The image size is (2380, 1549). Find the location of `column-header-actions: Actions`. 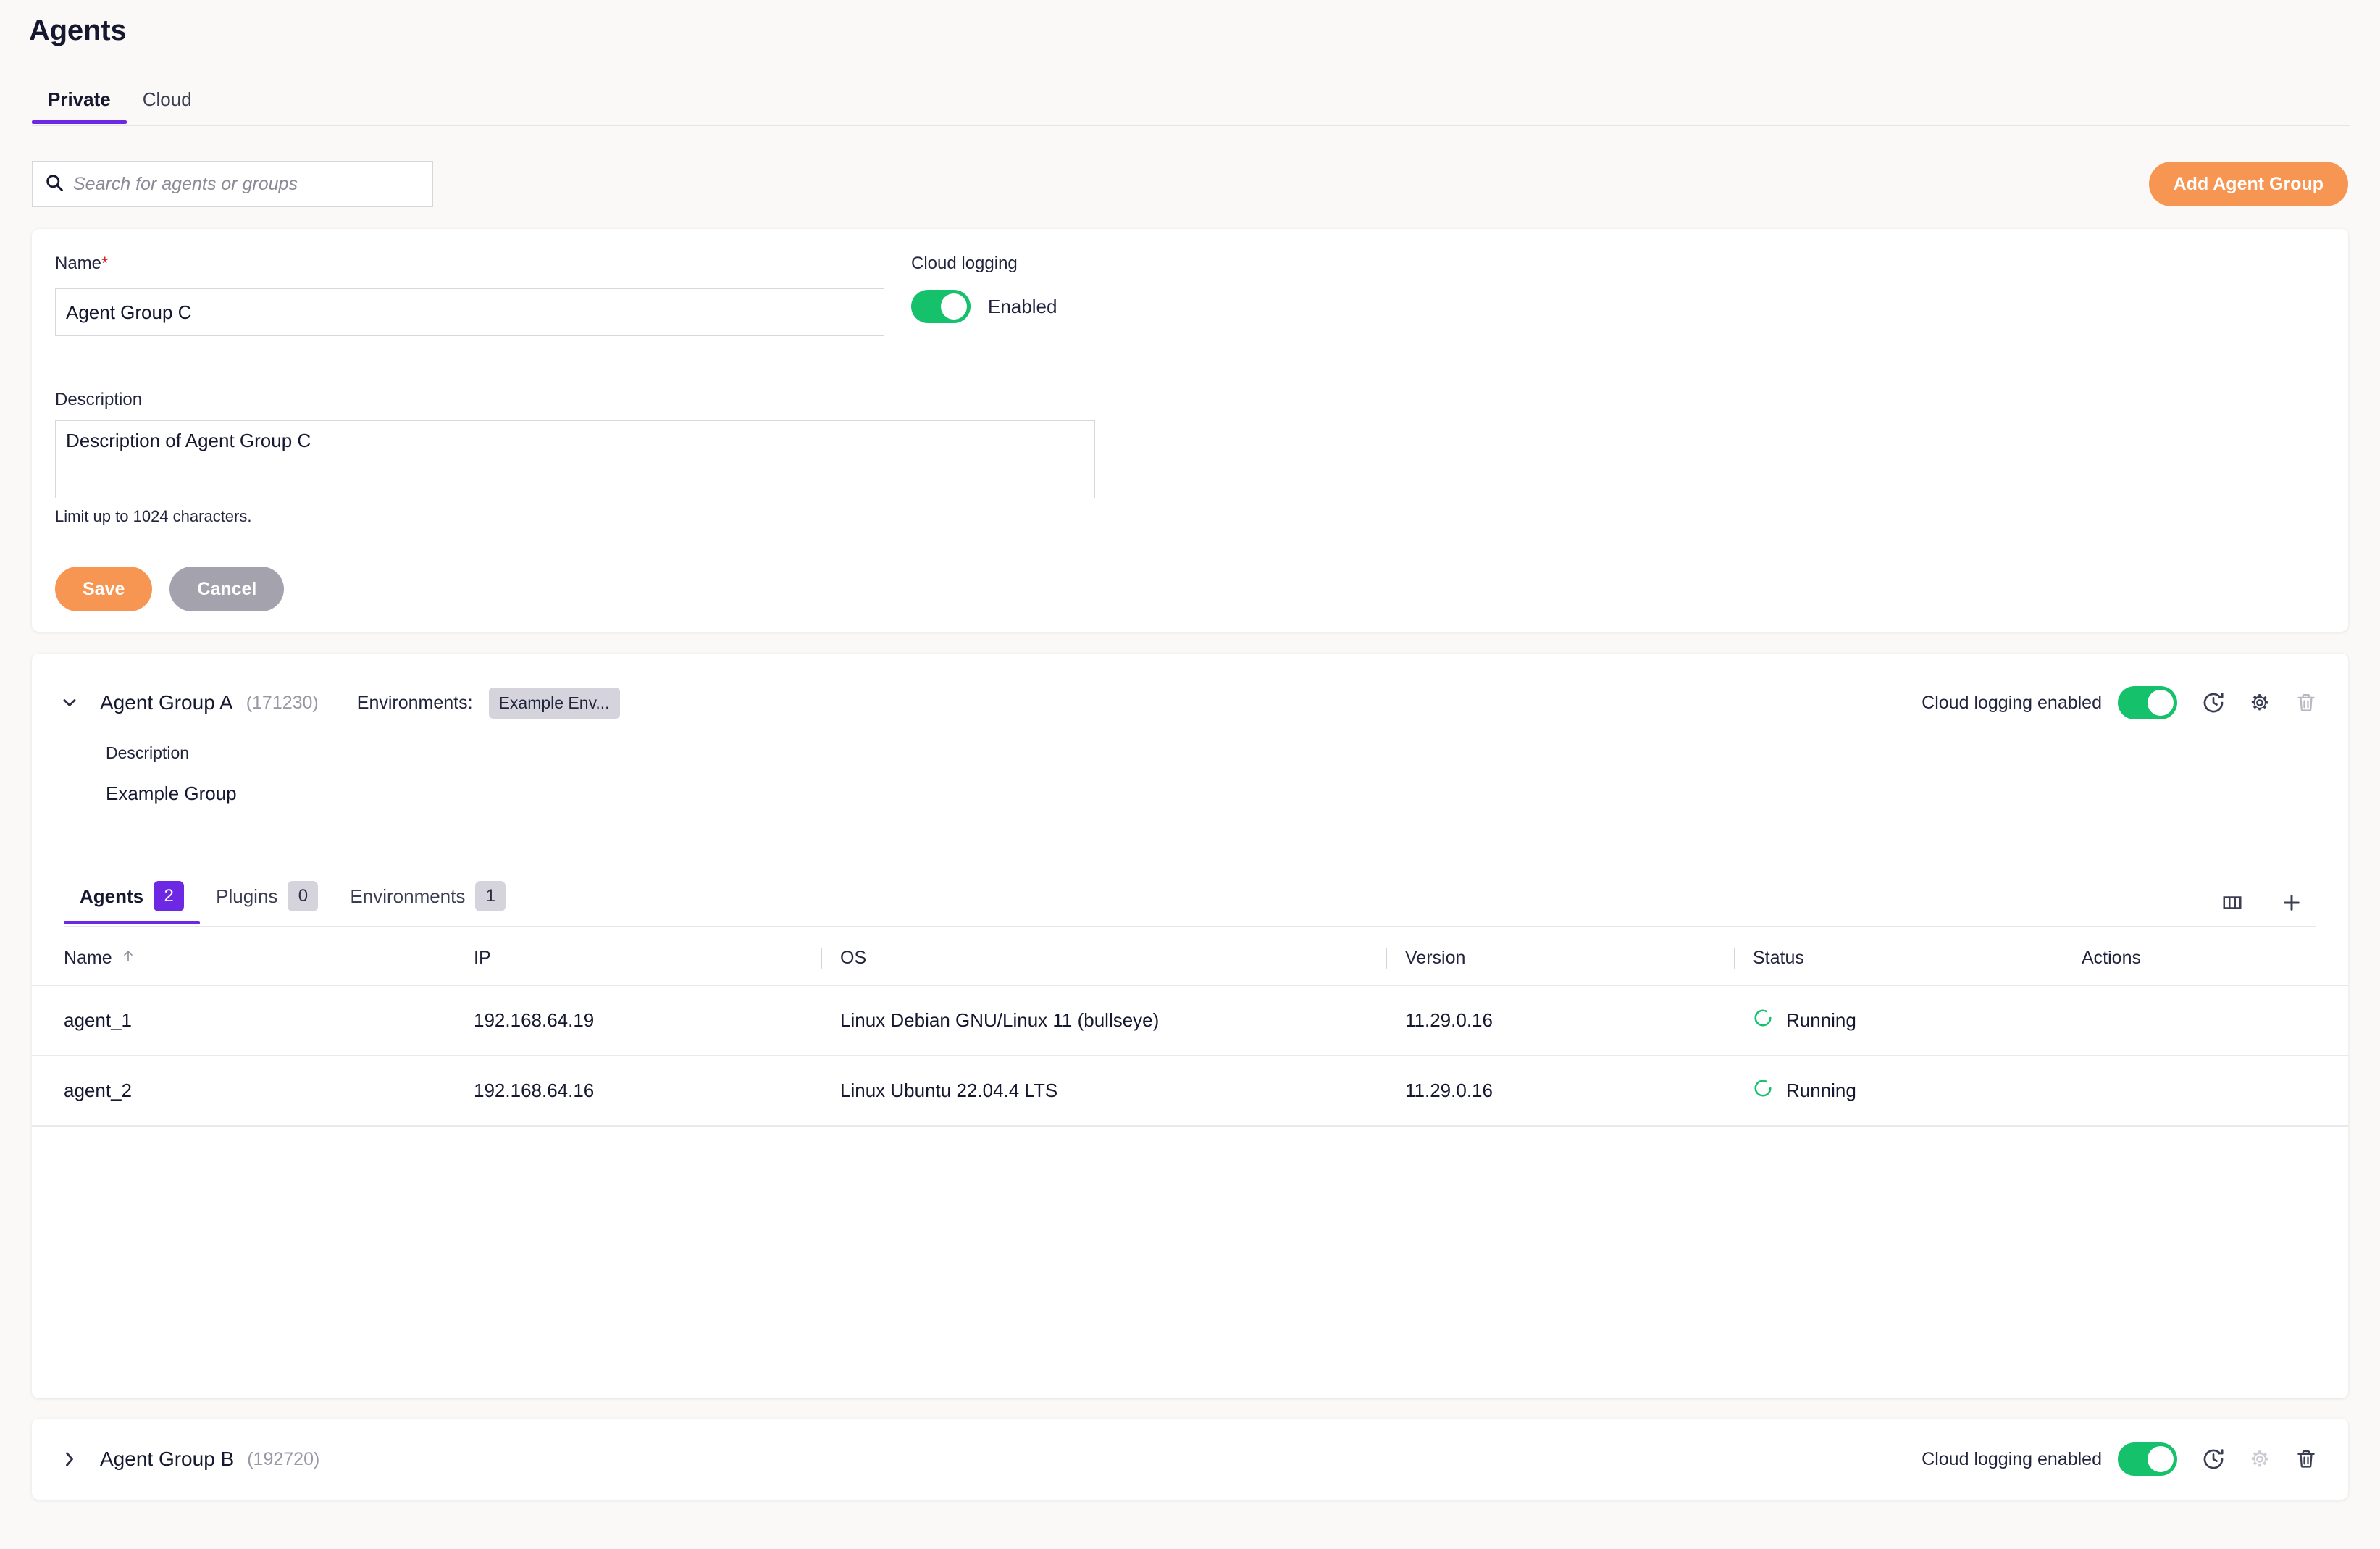

column-header-actions: Actions is located at coordinates (2215, 959).